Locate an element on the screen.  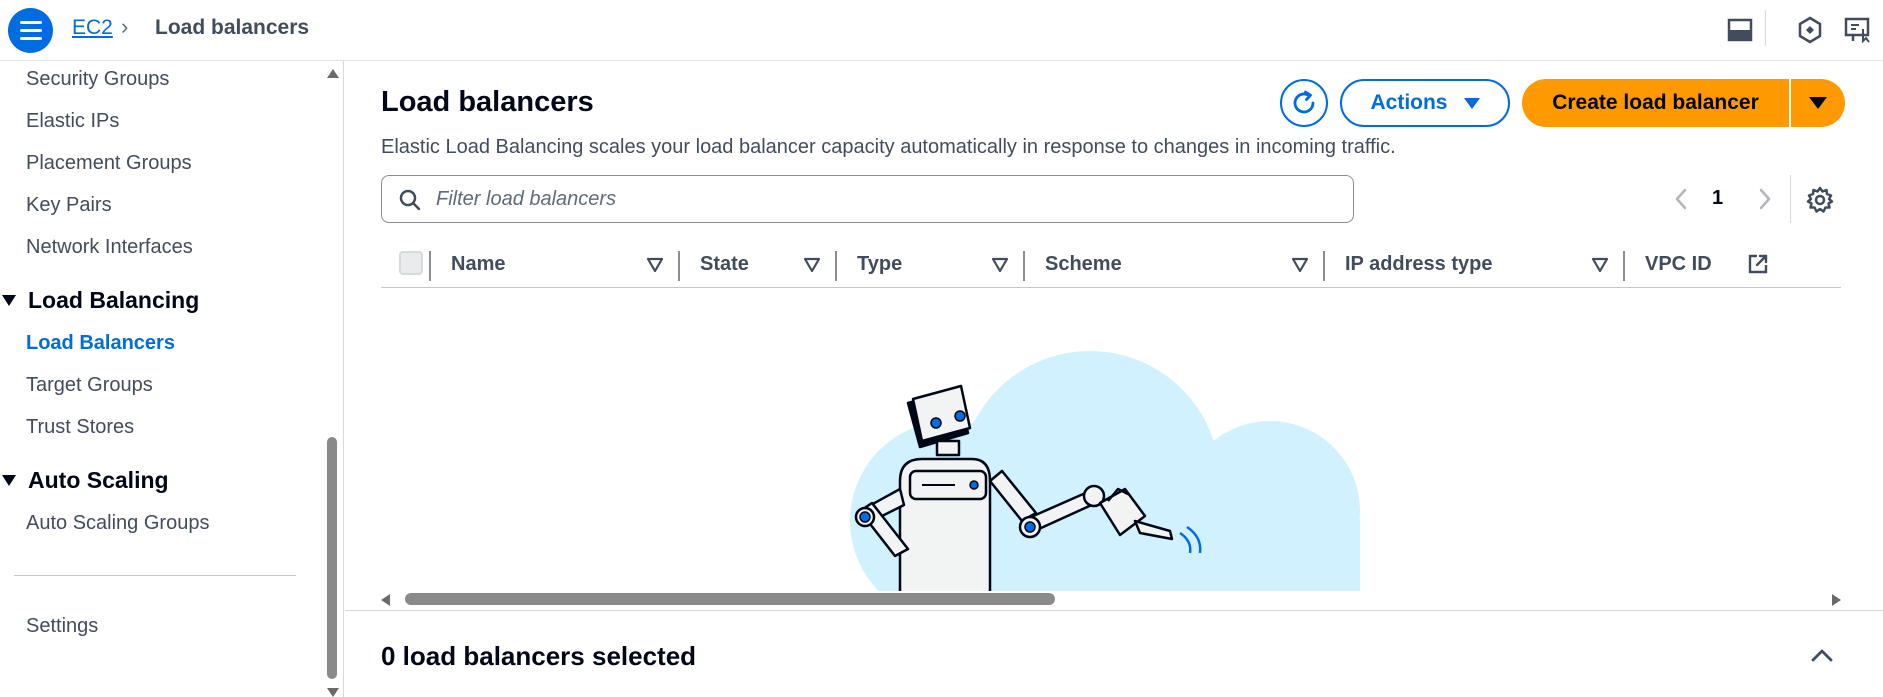
menu-button is located at coordinates (30, 30).